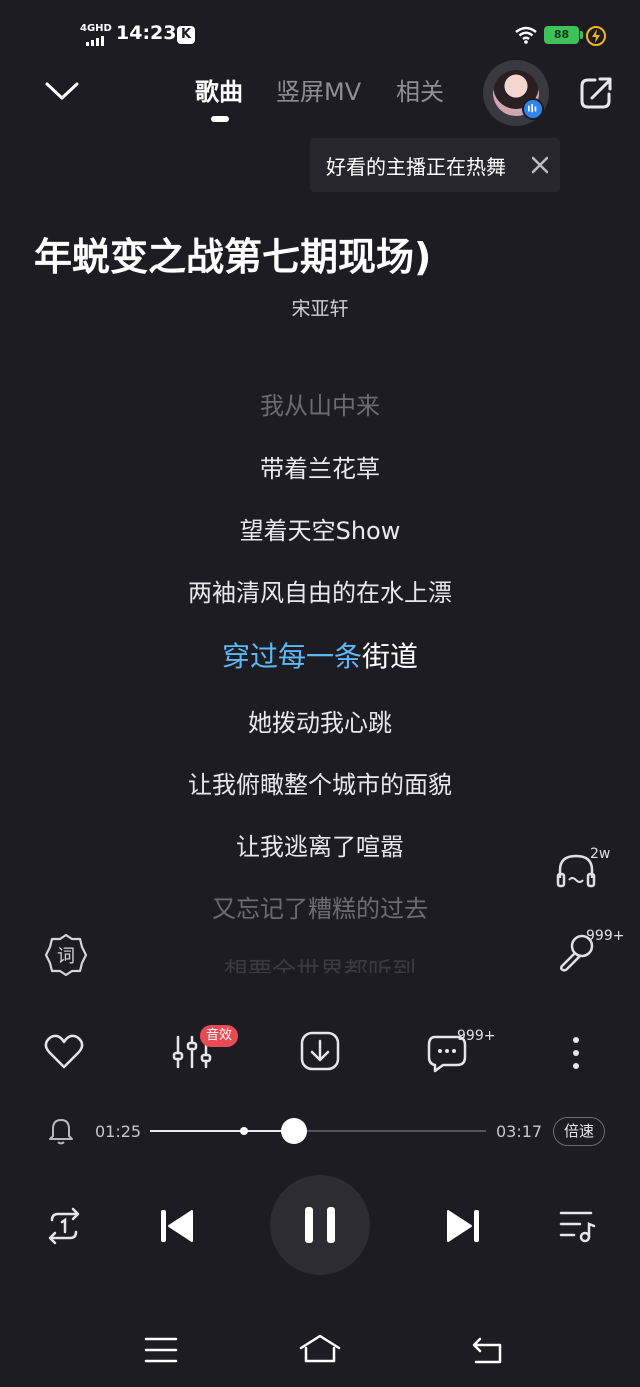  Describe the element at coordinates (596, 36) in the screenshot. I see `charging-icon` at that location.